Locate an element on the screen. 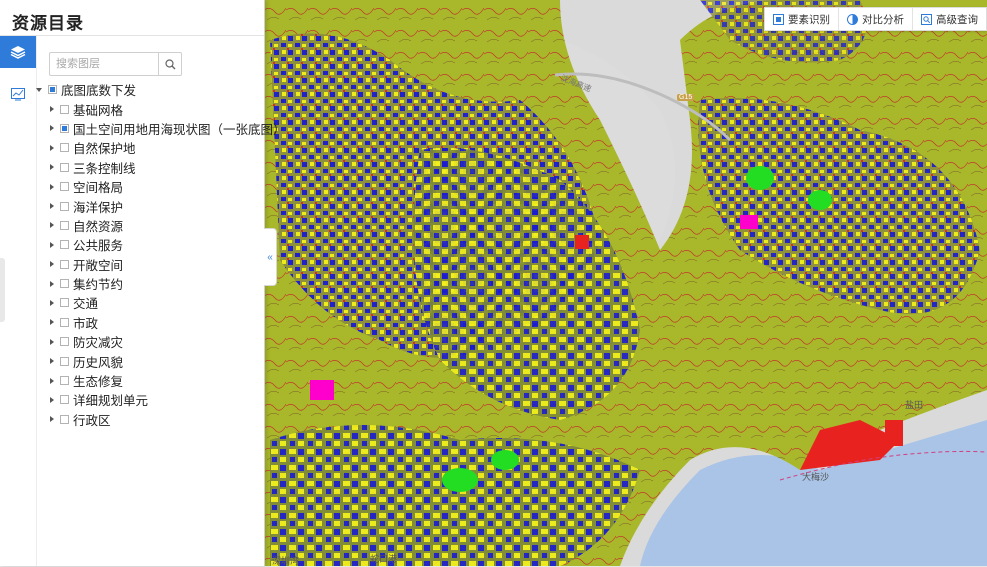 Image resolution: width=987 pixels, height=567 pixels. tree-node-label: 空间格局 is located at coordinates (98, 188).